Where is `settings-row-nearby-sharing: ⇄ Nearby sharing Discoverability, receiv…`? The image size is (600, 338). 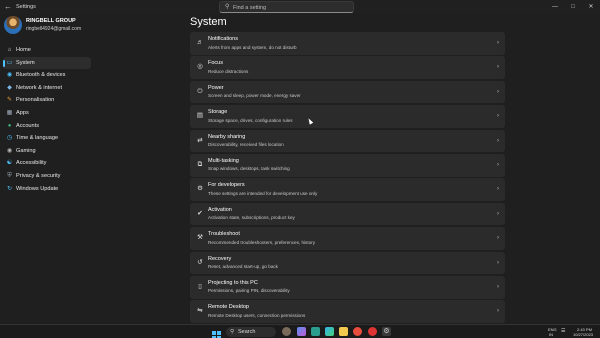
settings-row-nearby-sharing: ⇄ Nearby sharing Discoverability, receiv… is located at coordinates (347, 141).